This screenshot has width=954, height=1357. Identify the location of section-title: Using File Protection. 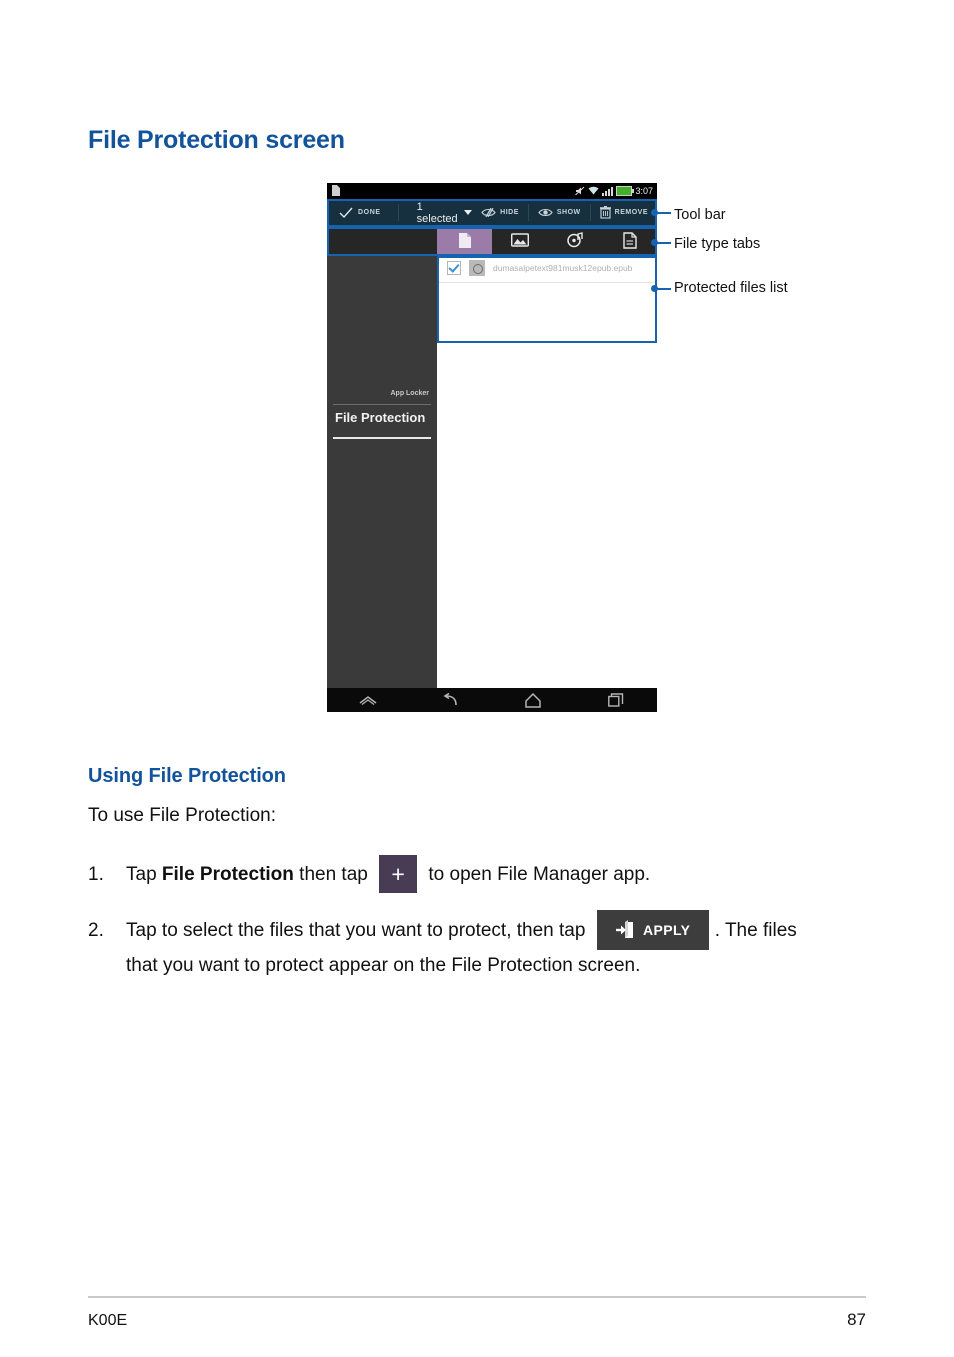
(187, 776).